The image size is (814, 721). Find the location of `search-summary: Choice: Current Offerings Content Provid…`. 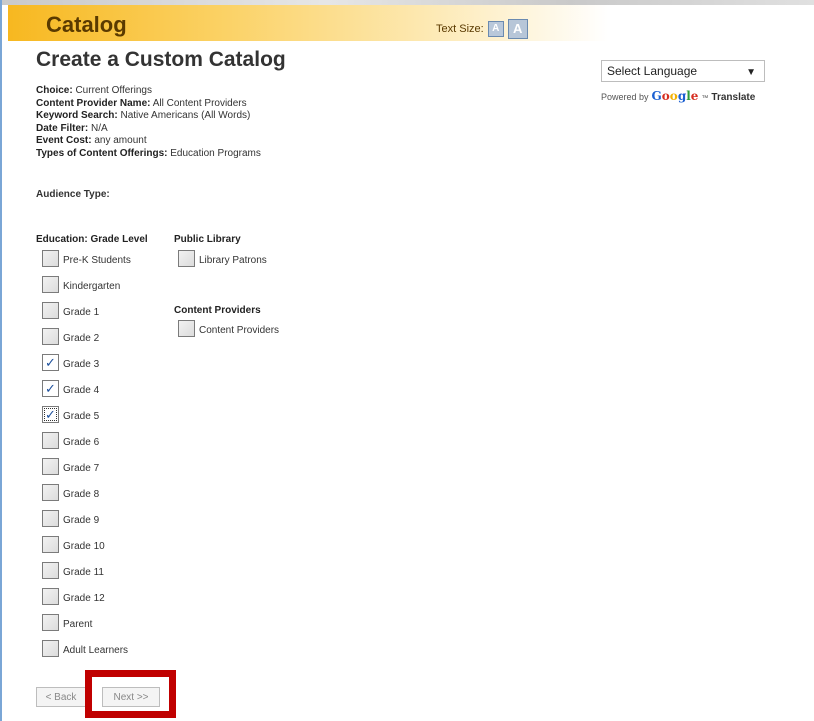

search-summary: Choice: Current Offerings Content Provid… is located at coordinates (148, 122).